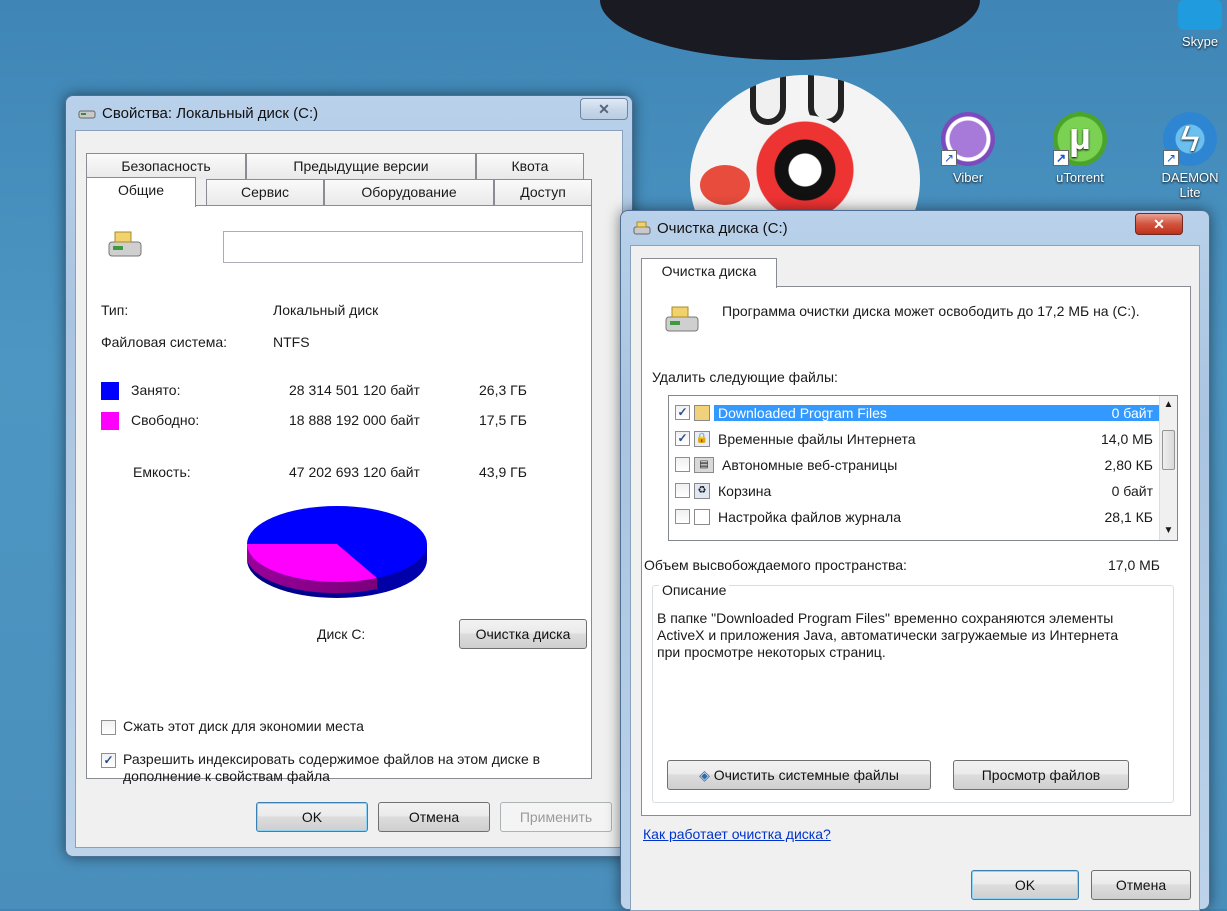 This screenshot has height=911, width=1227. I want to click on delete-files-label: Удалить следующие файлы:, so click(745, 377).